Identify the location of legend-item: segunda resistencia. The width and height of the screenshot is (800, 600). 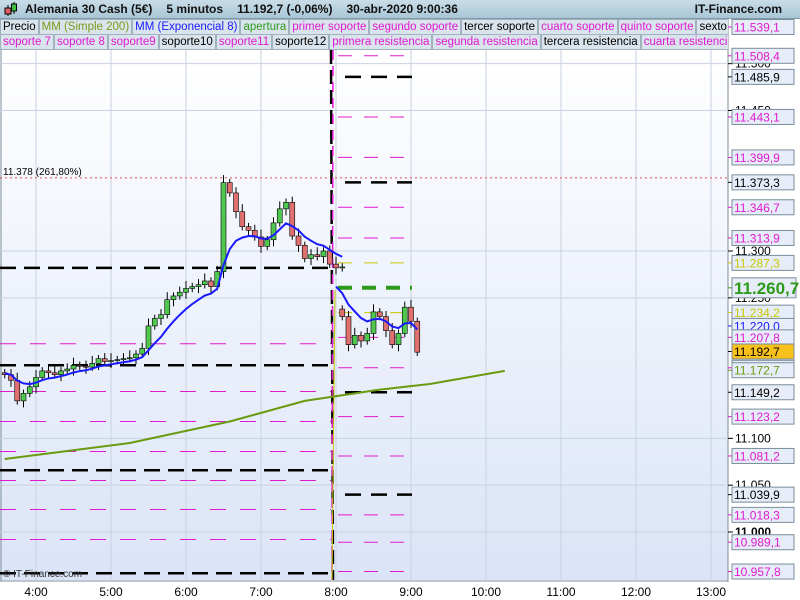
(486, 42).